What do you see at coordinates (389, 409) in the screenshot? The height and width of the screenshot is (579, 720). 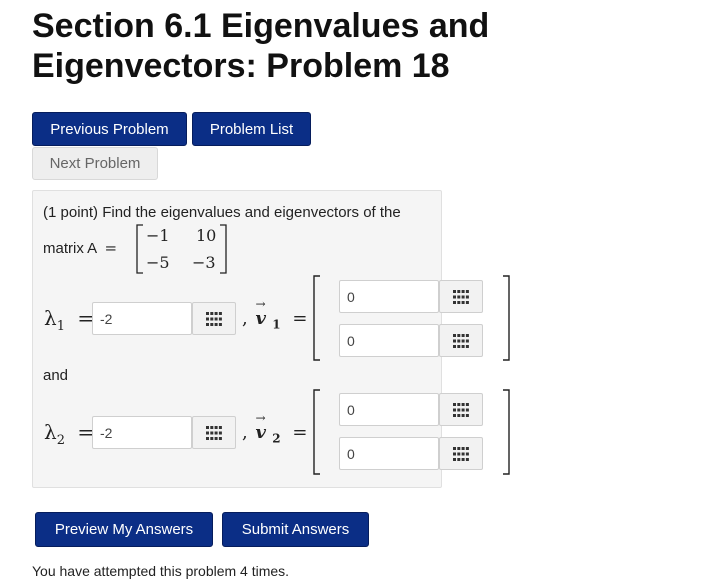 I see `v2-input-1: 0` at bounding box center [389, 409].